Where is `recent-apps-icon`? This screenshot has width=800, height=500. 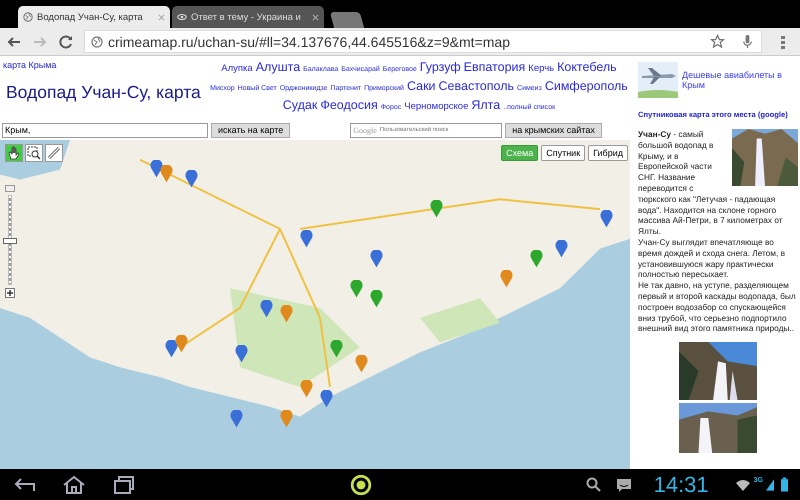
recent-apps-icon is located at coordinates (124, 484).